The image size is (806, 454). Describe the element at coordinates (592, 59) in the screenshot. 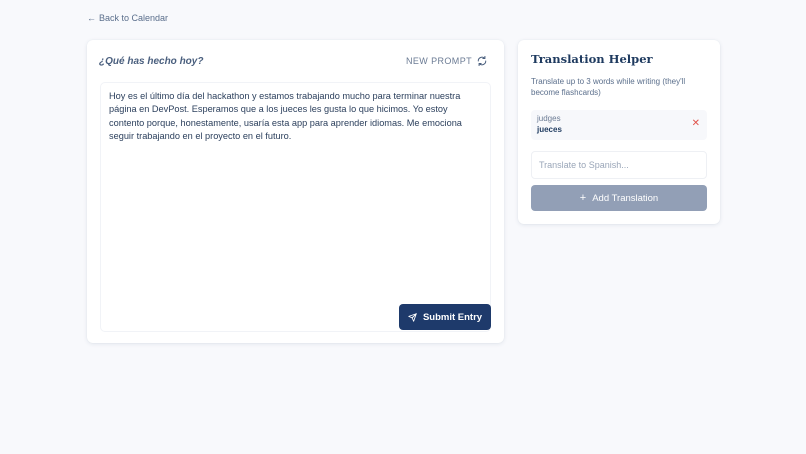

I see `helper-title: Translation Helper` at that location.